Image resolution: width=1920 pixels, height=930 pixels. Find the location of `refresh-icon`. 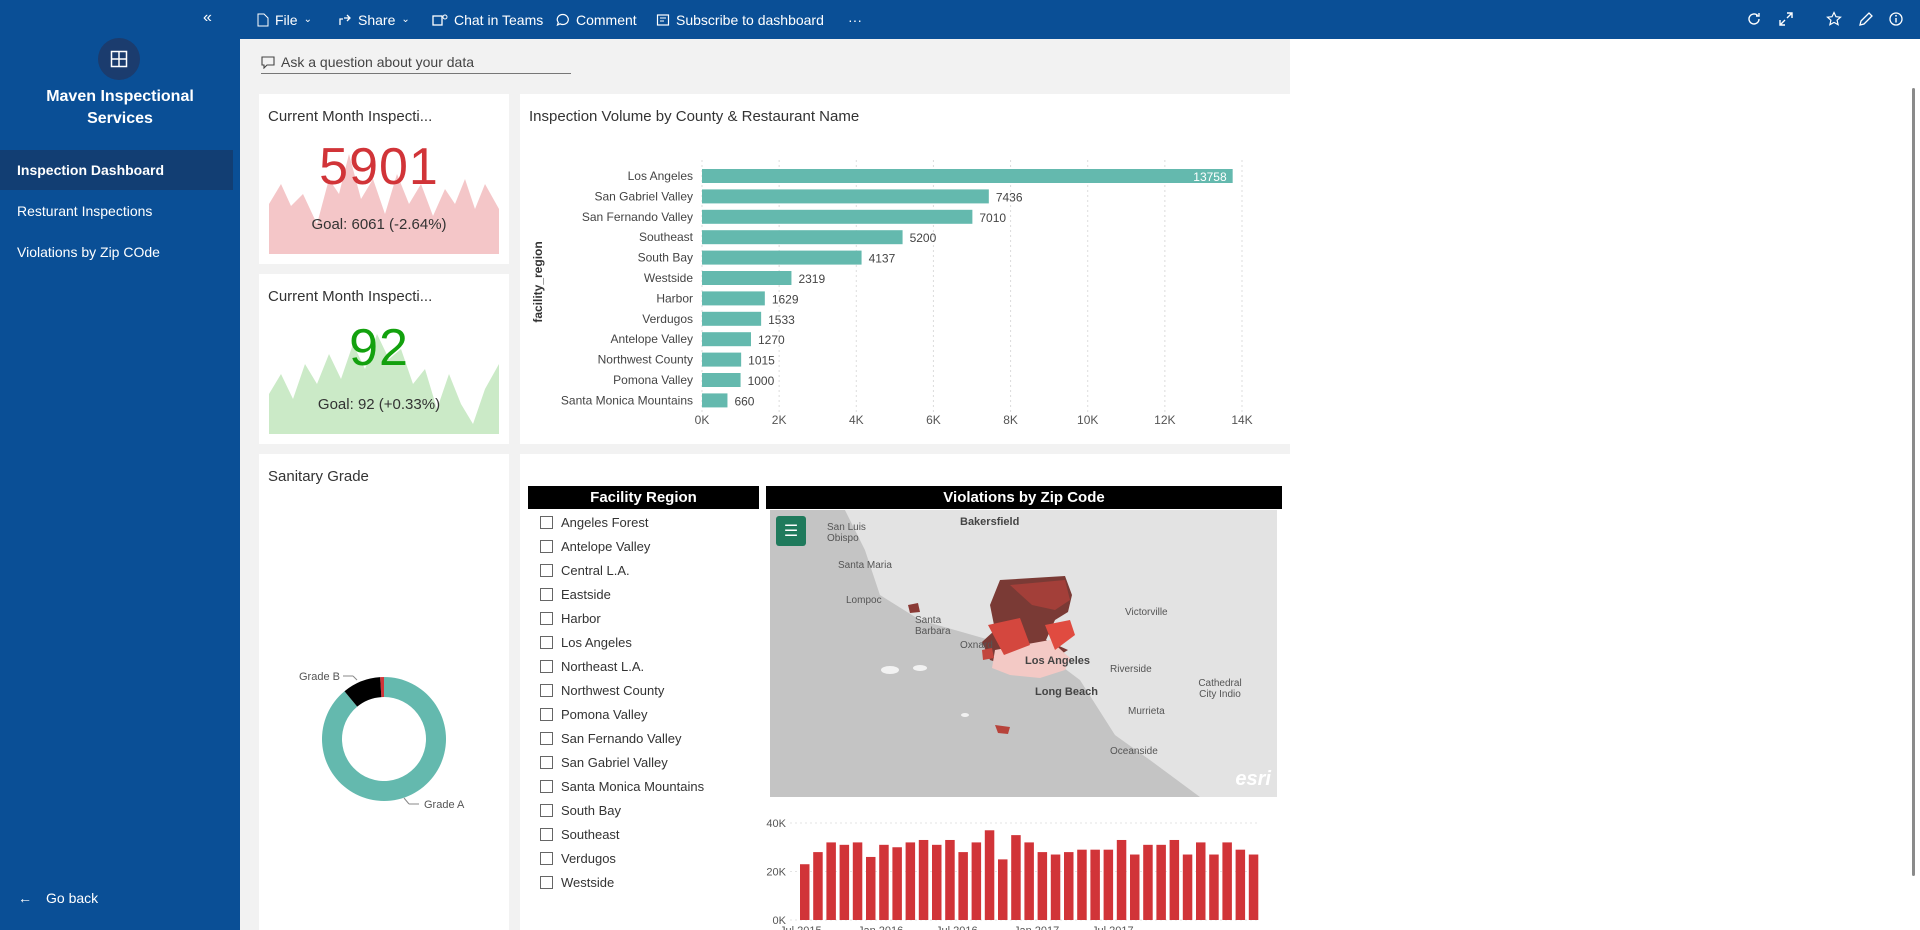

refresh-icon is located at coordinates (1754, 19).